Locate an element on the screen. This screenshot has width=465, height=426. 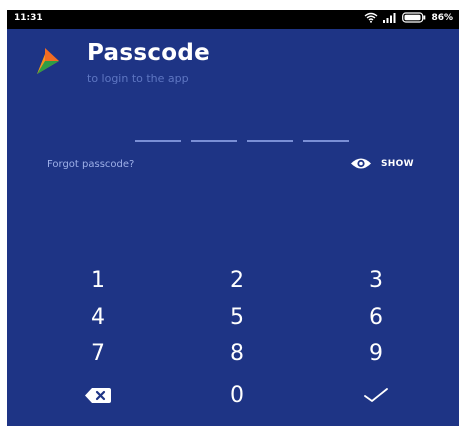
backspace-button is located at coordinates (98, 395).